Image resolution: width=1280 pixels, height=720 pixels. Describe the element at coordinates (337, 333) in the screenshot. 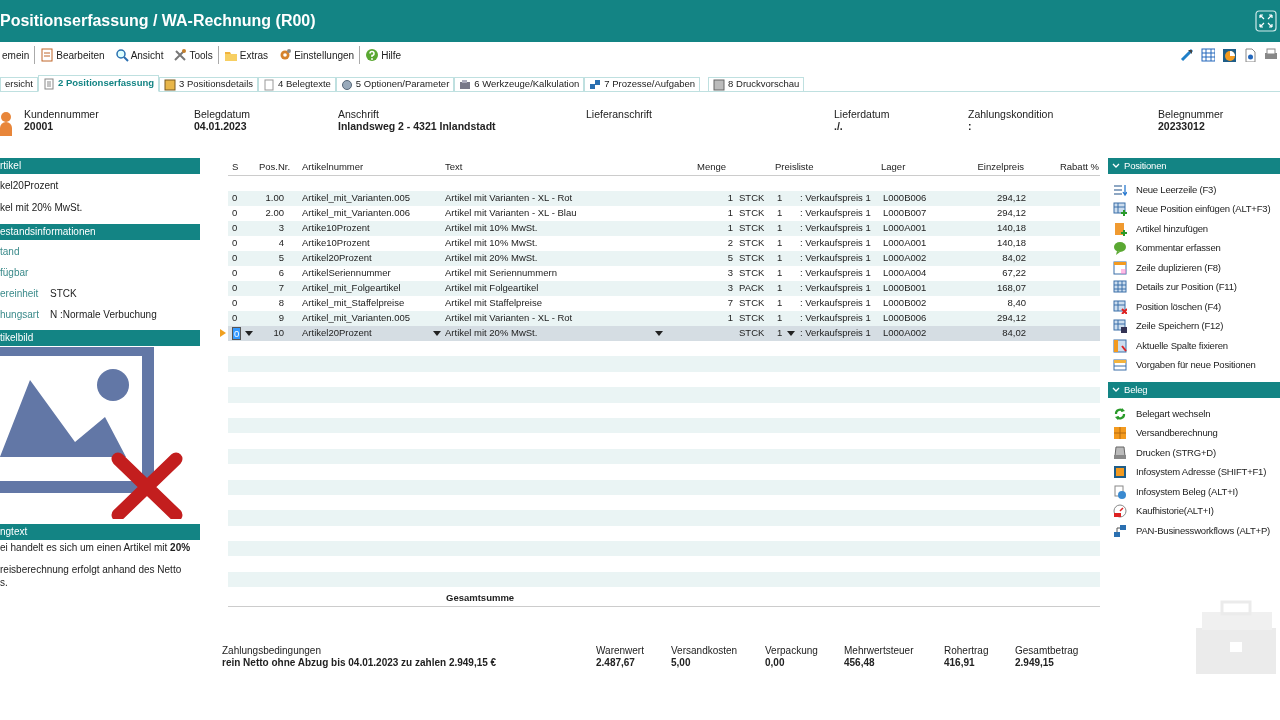

I see `table-cell: Artikel20Prozent` at that location.